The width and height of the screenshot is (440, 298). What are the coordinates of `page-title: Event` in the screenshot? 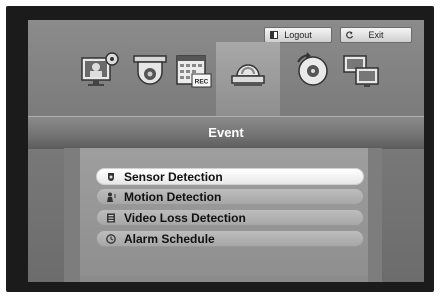 It's located at (226, 132).